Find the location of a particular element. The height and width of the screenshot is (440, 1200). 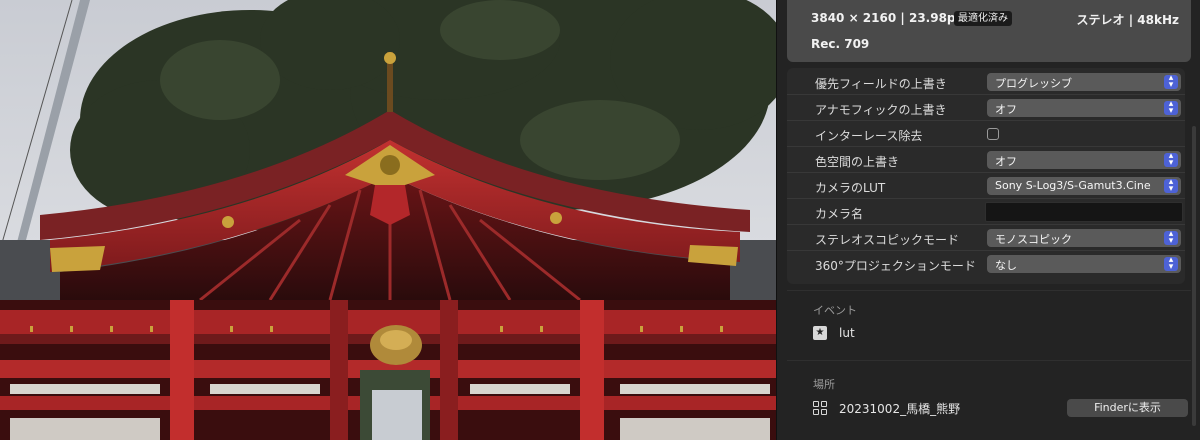

stereoscopic-popup: モノスコピック ▴ ▾ is located at coordinates (1084, 238).